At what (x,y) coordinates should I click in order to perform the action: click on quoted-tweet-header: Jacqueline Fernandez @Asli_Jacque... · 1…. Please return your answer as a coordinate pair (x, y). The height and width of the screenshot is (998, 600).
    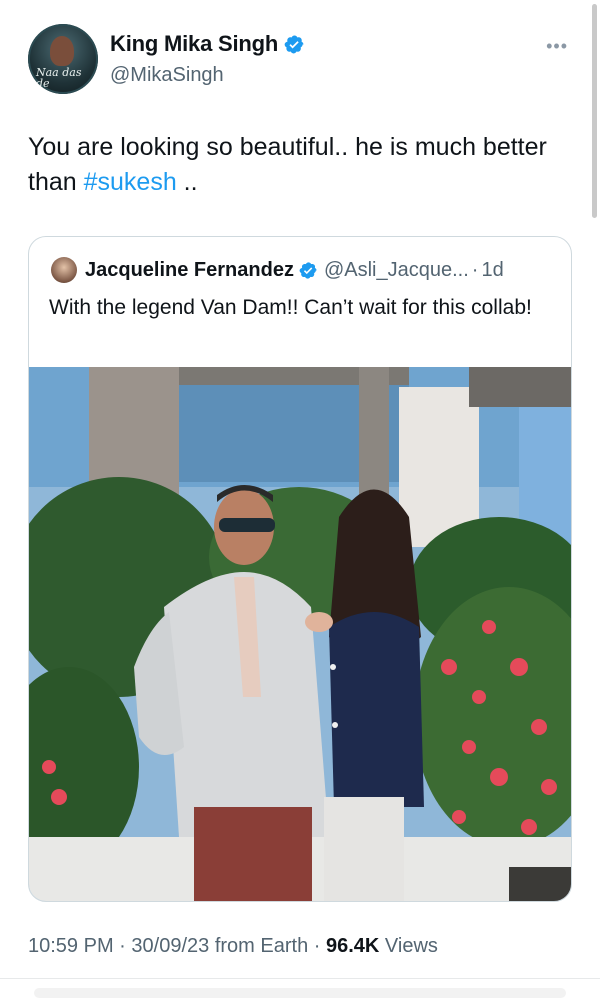
    Looking at the image, I should click on (277, 270).